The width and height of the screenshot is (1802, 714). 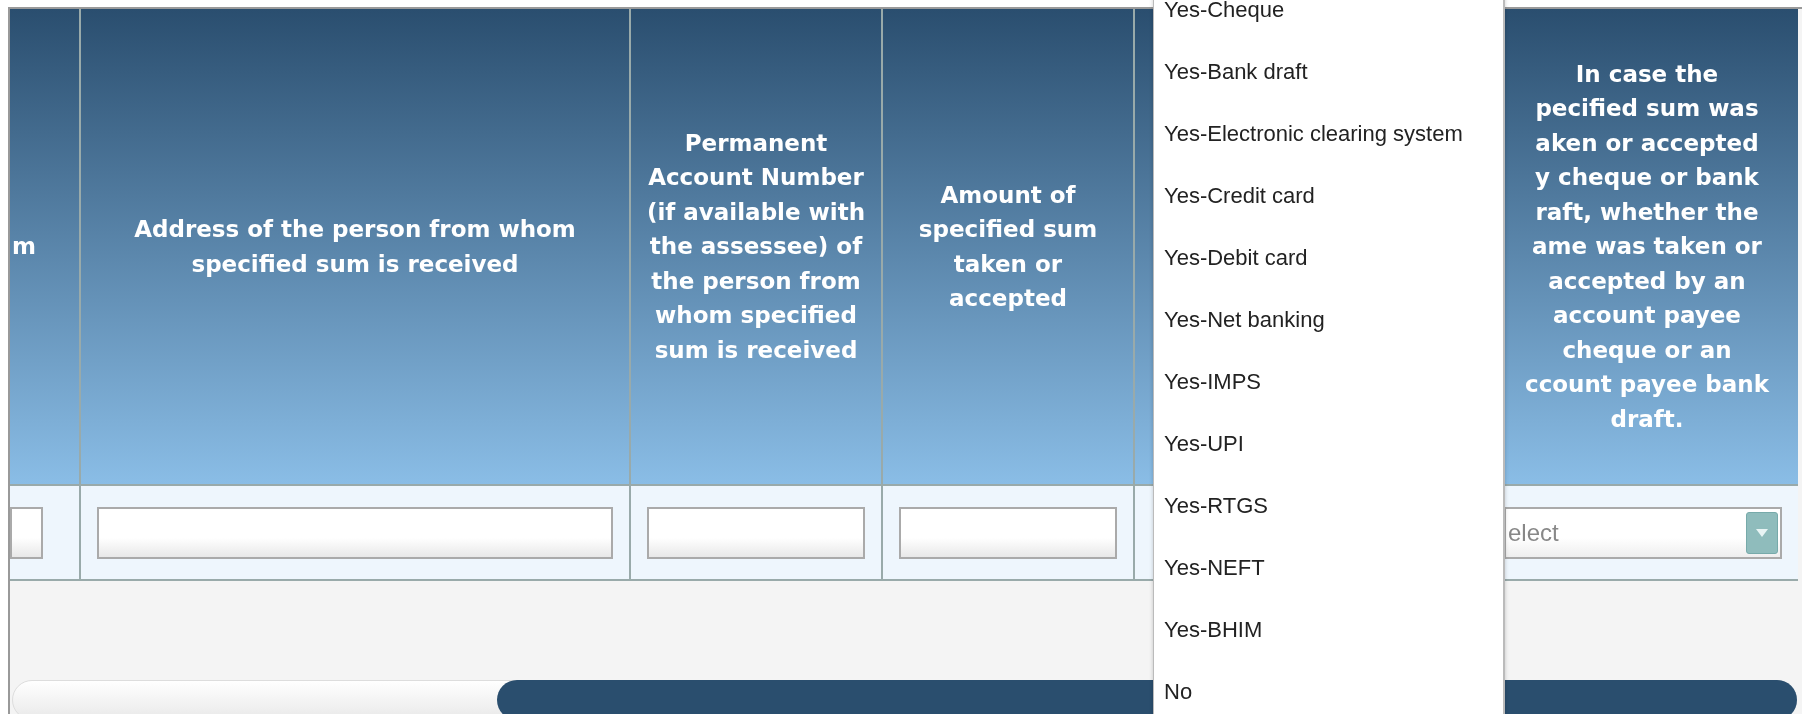 I want to click on column-header: Amount of specified sum taken or accepted, so click(x=1009, y=246).